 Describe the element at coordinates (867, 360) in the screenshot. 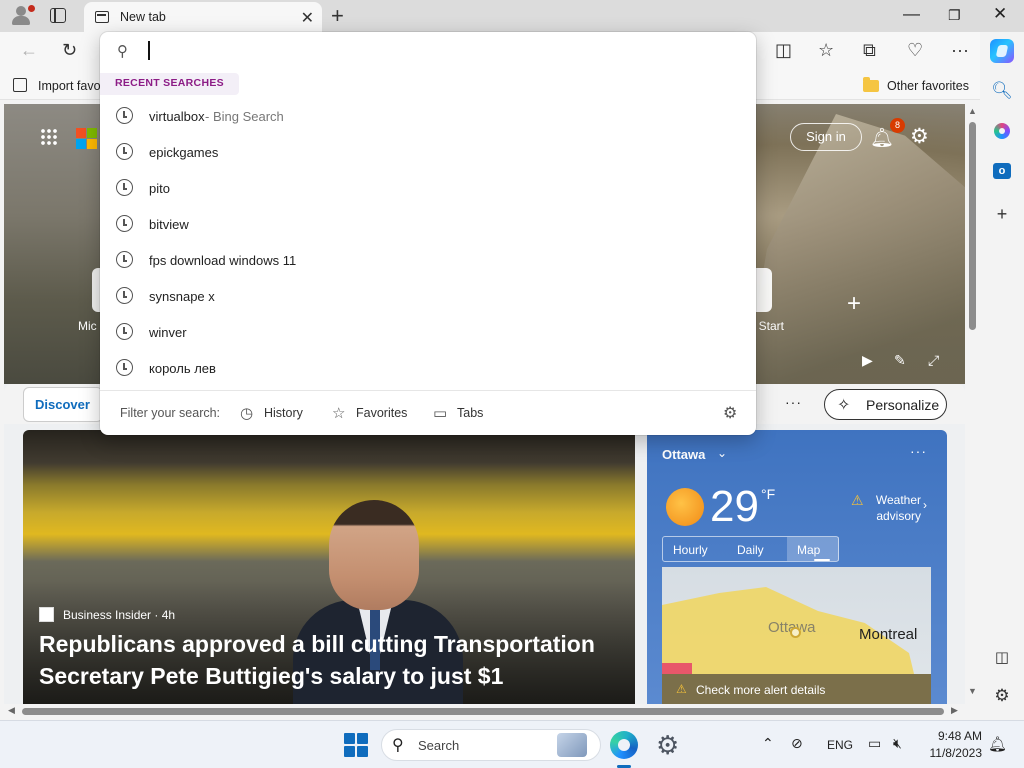

I see `play-icon: ▶` at that location.